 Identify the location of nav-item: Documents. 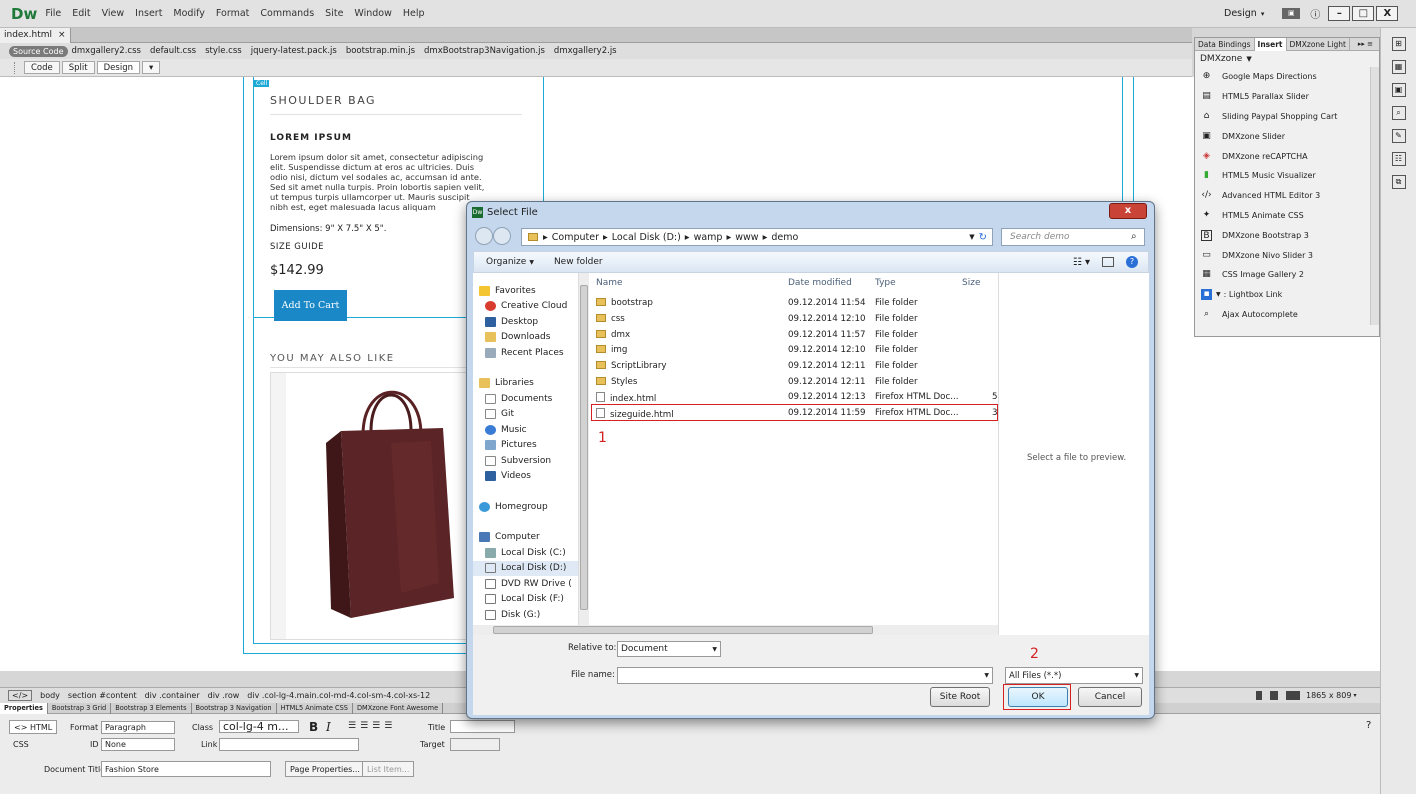
(525, 399).